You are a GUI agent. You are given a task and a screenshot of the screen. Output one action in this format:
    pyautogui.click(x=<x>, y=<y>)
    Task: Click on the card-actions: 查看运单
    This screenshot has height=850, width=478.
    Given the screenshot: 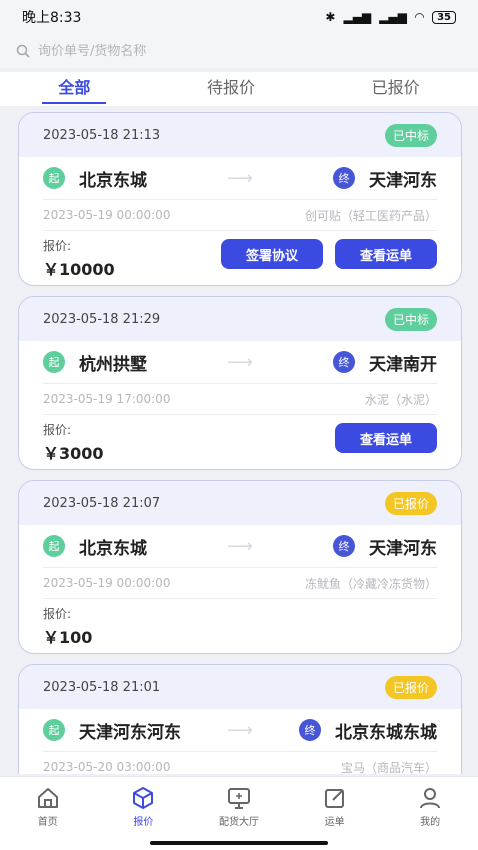 What is the action you would take?
    pyautogui.click(x=386, y=438)
    